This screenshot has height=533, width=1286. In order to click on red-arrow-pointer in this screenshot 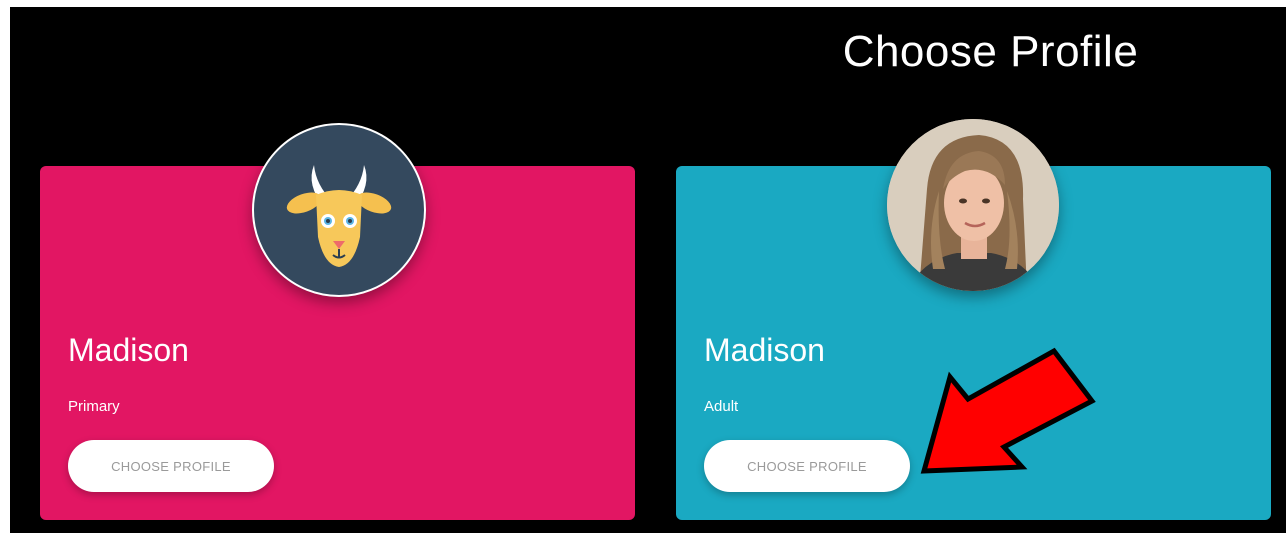, I will do `click(1008, 410)`.